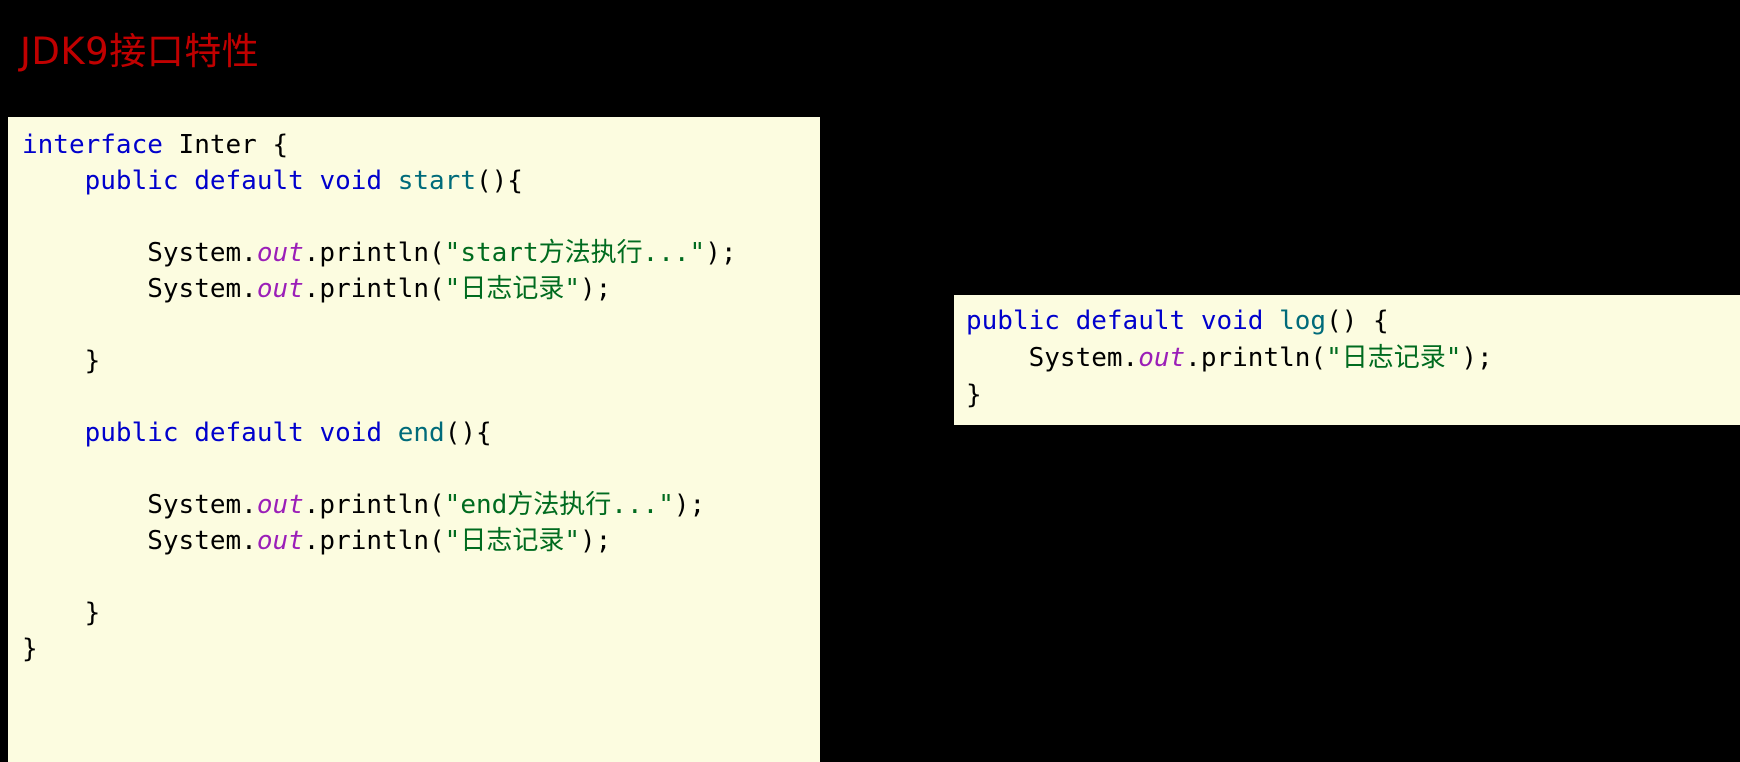 This screenshot has width=1740, height=762. I want to click on code-line: public default void end(){, so click(414, 433).